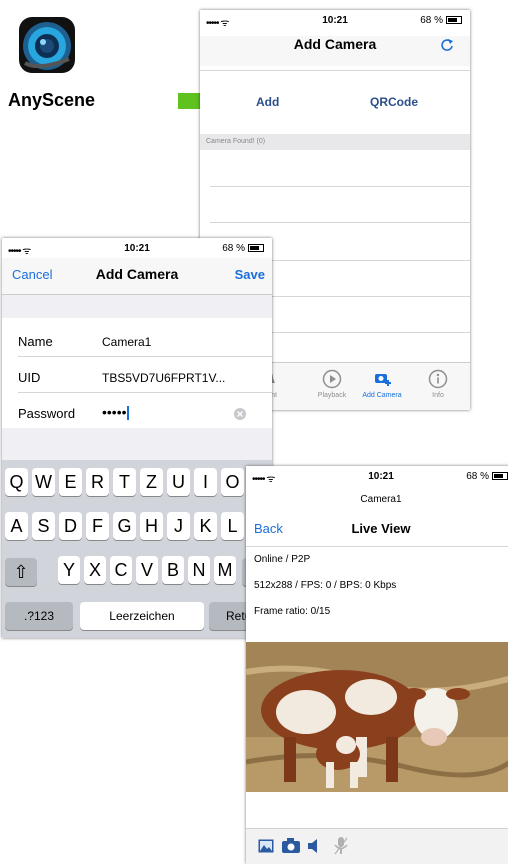 The image size is (508, 864). I want to click on app-icon, so click(47, 45).